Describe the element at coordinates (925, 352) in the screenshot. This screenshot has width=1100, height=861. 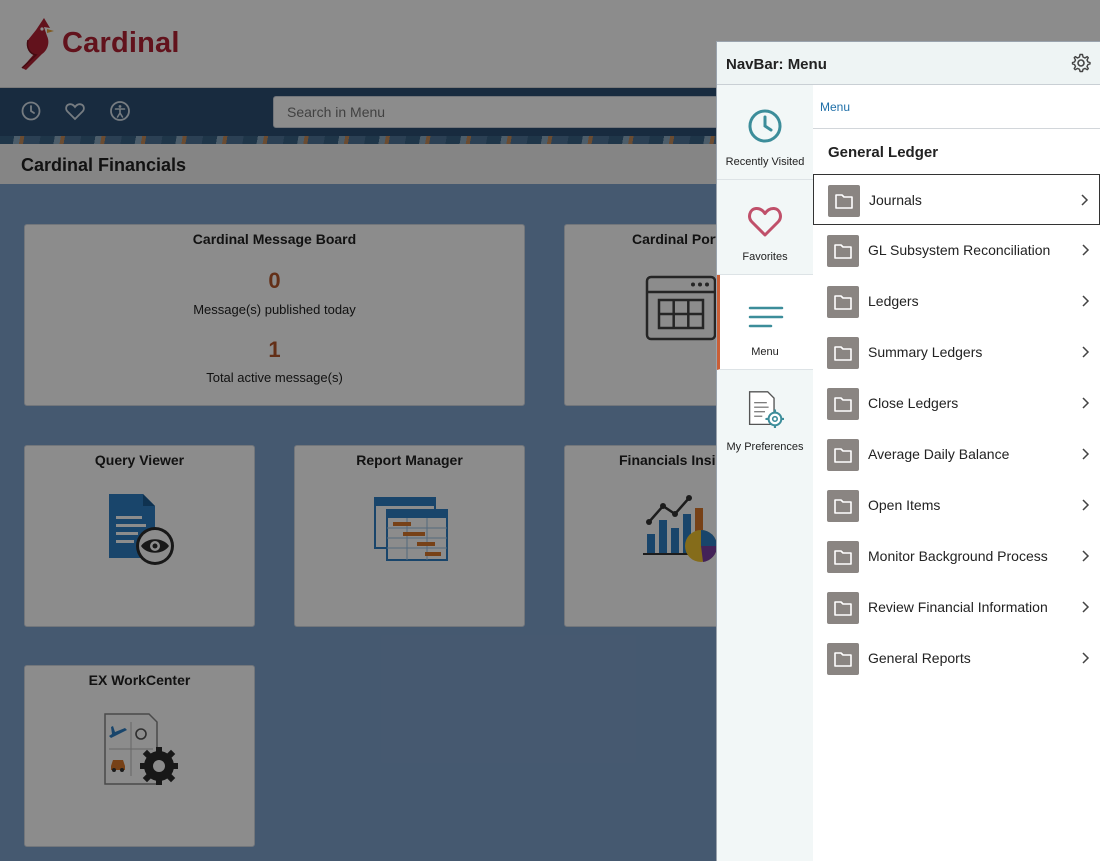
I see `menu-item-label: Summary Ledgers` at that location.